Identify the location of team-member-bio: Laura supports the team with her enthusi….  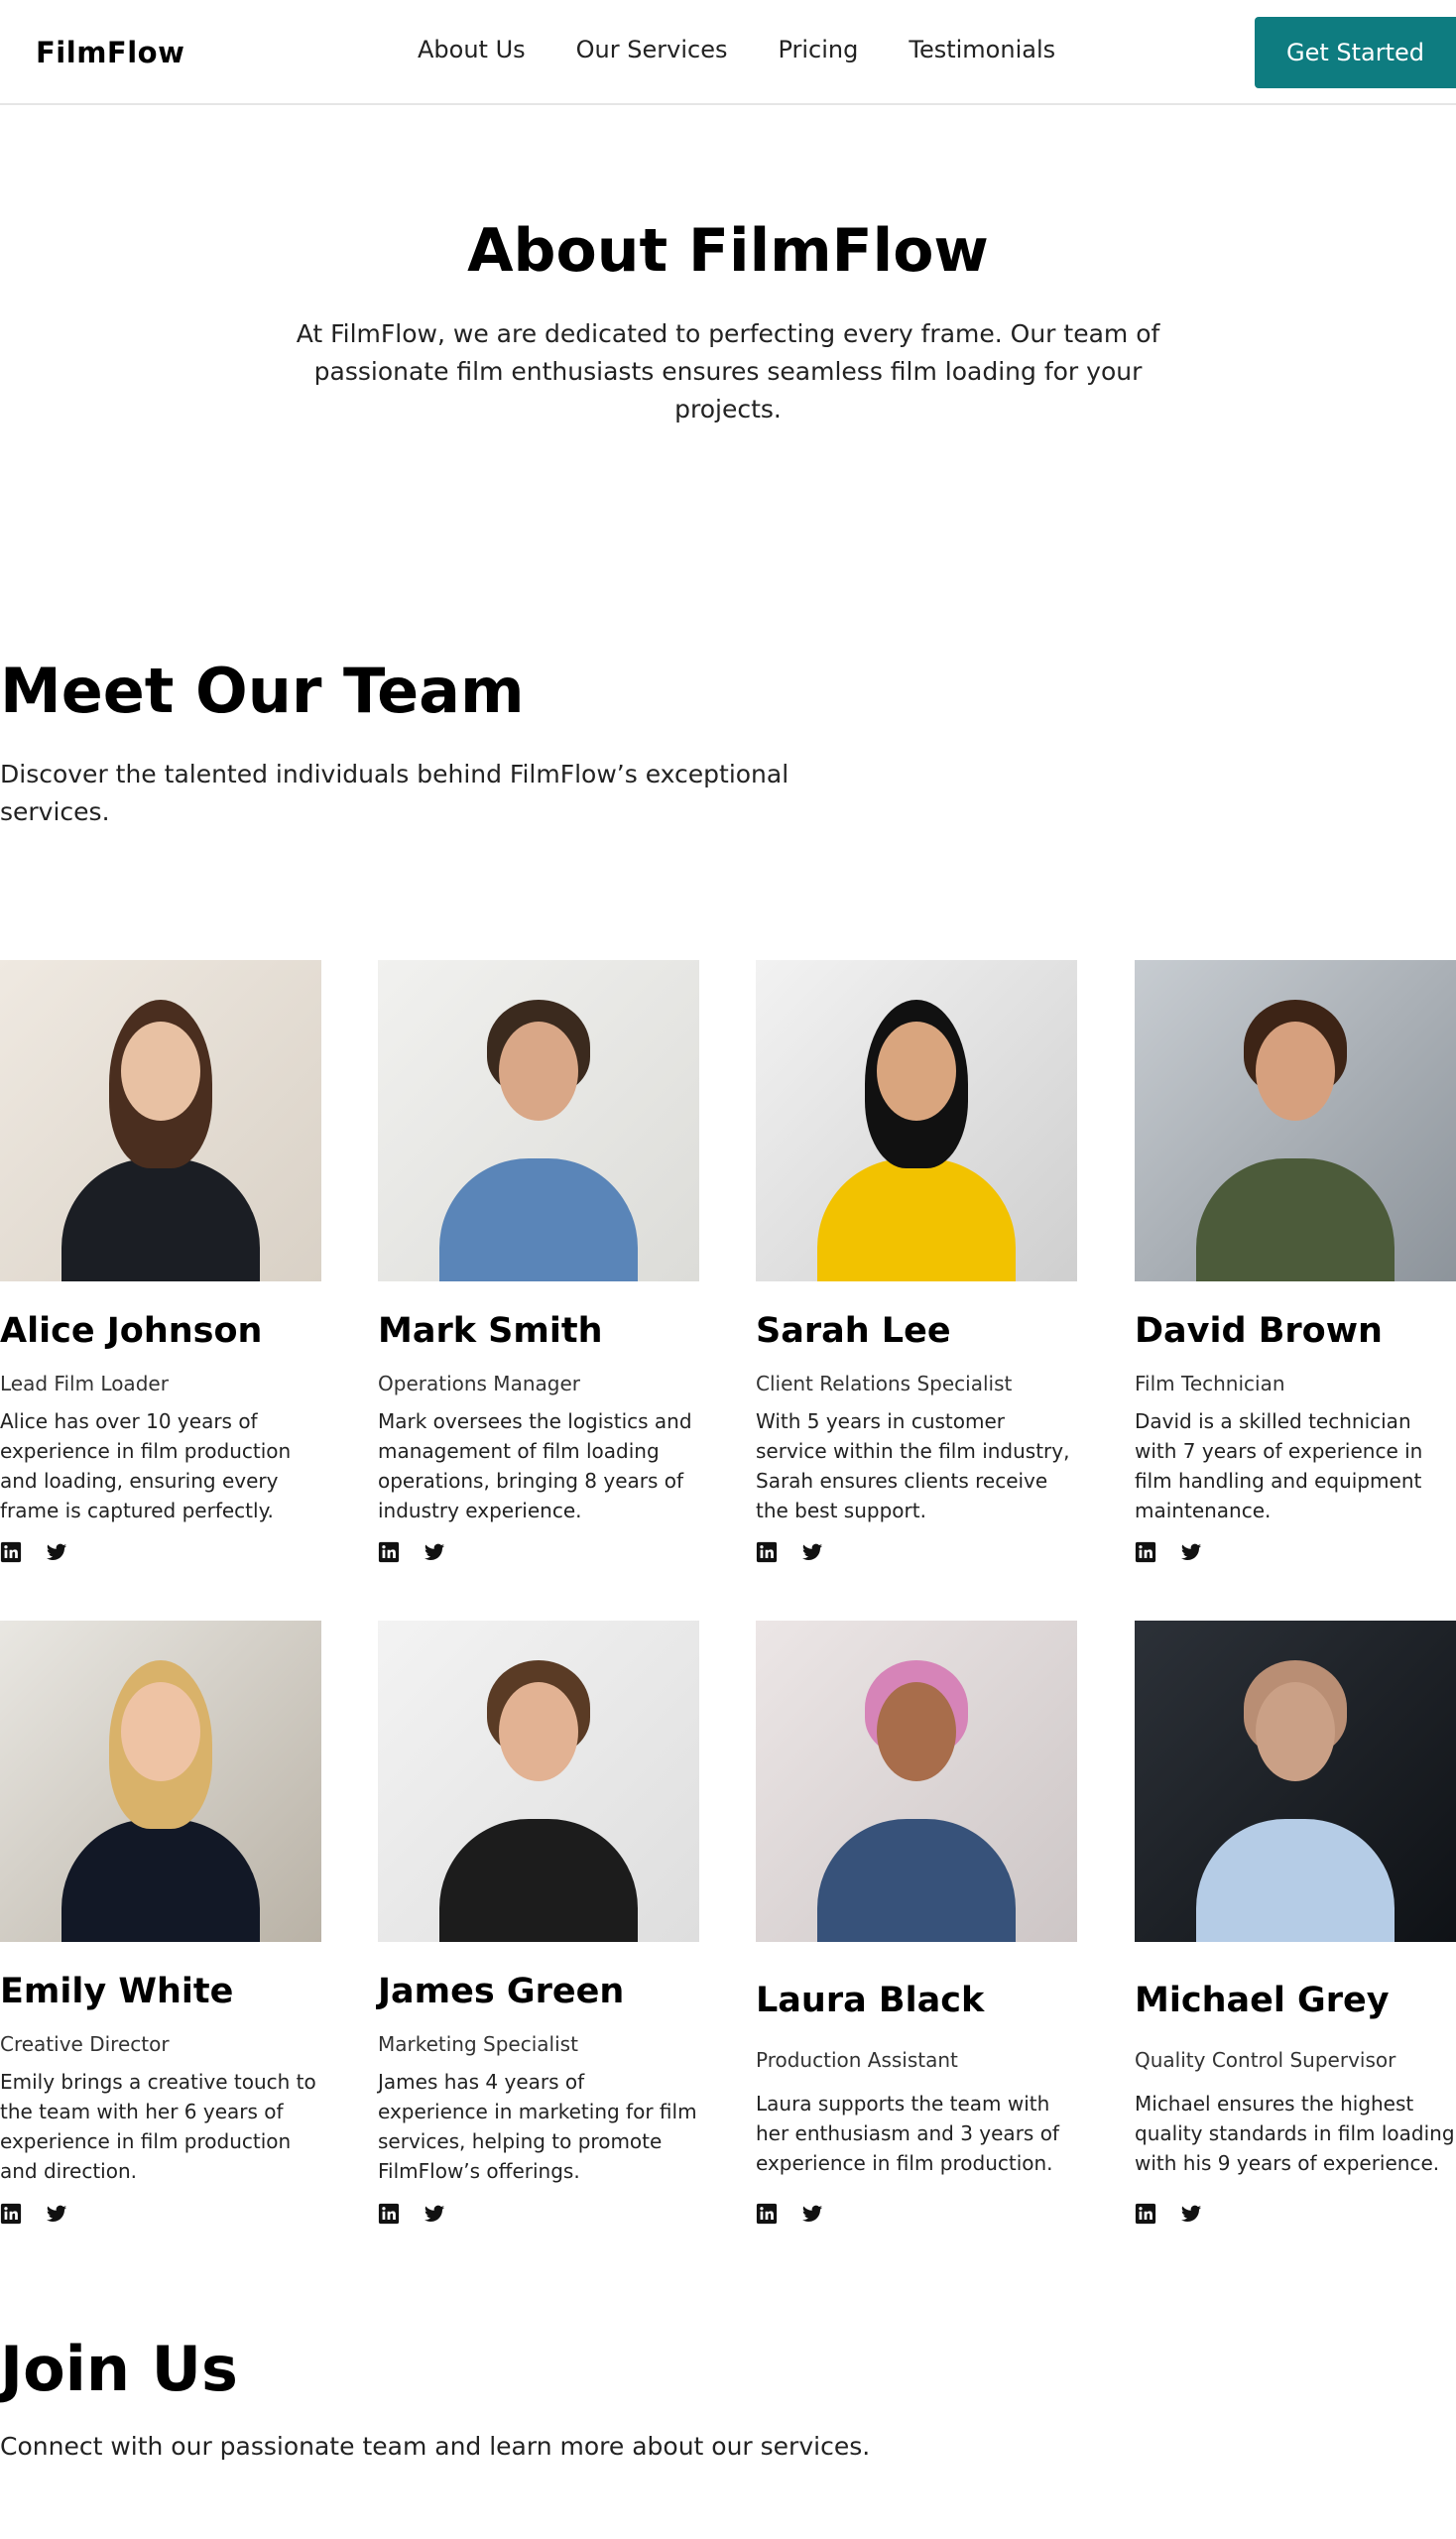
(907, 2133).